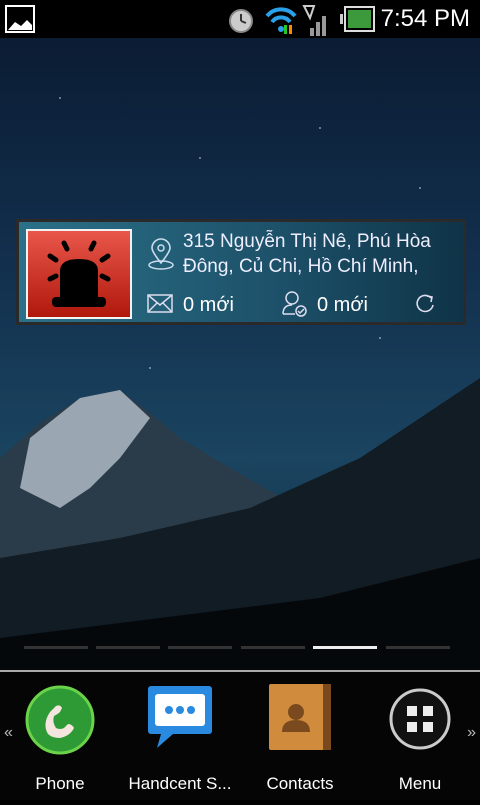 The width and height of the screenshot is (480, 805). What do you see at coordinates (161, 254) in the screenshot?
I see `location-pin-icon` at bounding box center [161, 254].